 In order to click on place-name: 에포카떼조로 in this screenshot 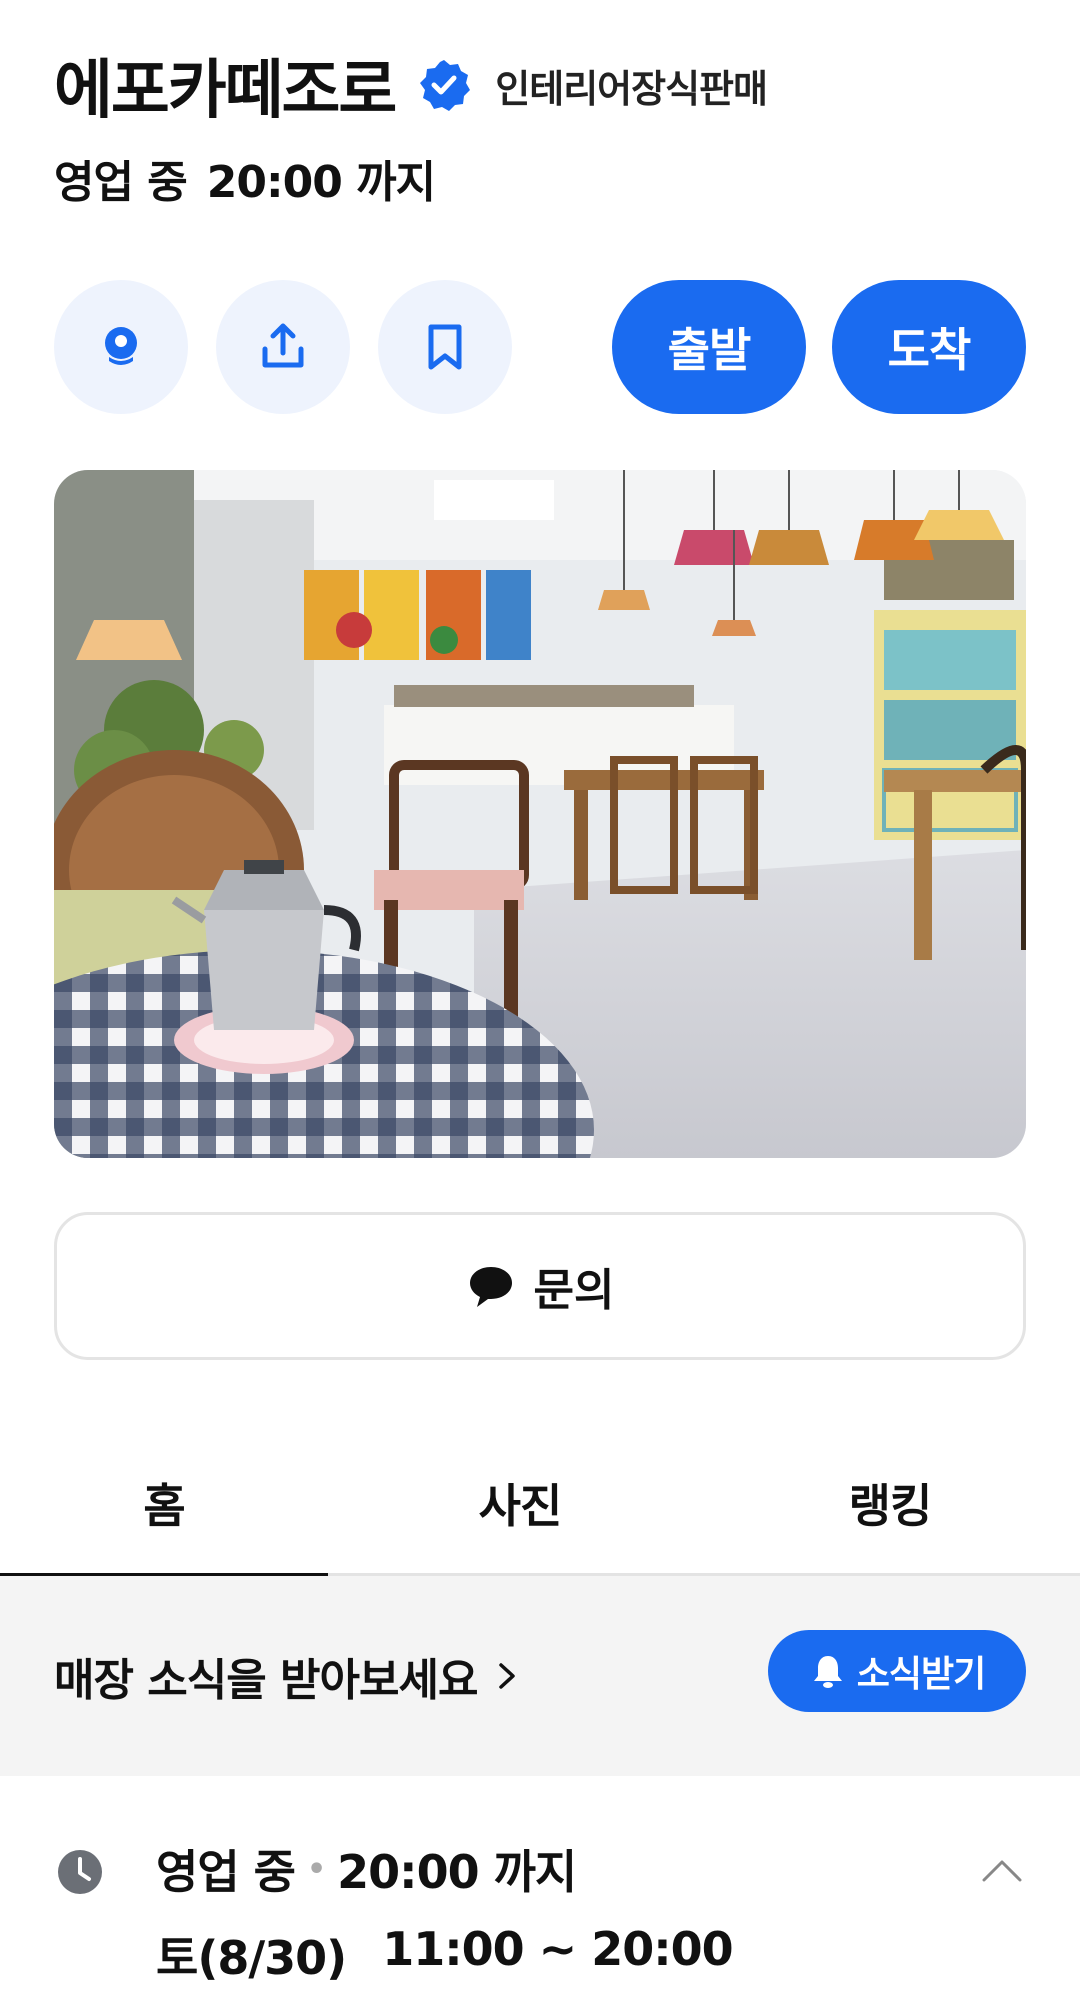, I will do `click(225, 91)`.